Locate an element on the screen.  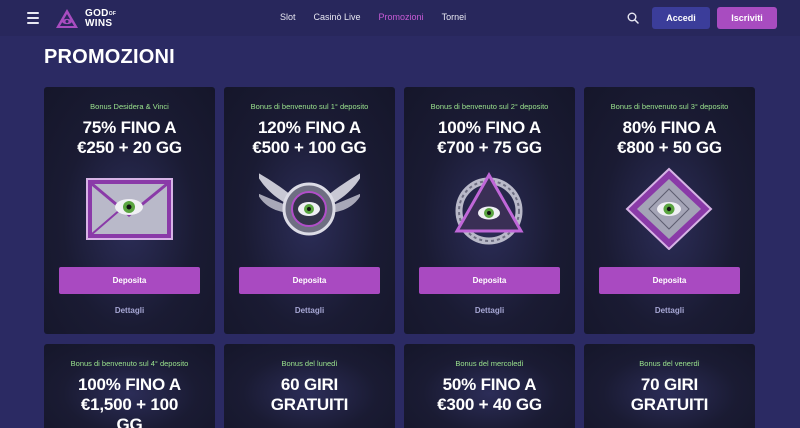
search-icon is located at coordinates (633, 18).